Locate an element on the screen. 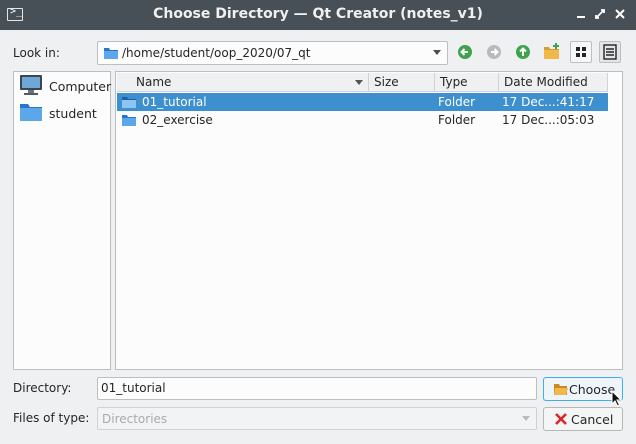 Image resolution: width=636 pixels, height=444 pixels. file-list-header: Name Size Type Date Modified is located at coordinates (362, 82).